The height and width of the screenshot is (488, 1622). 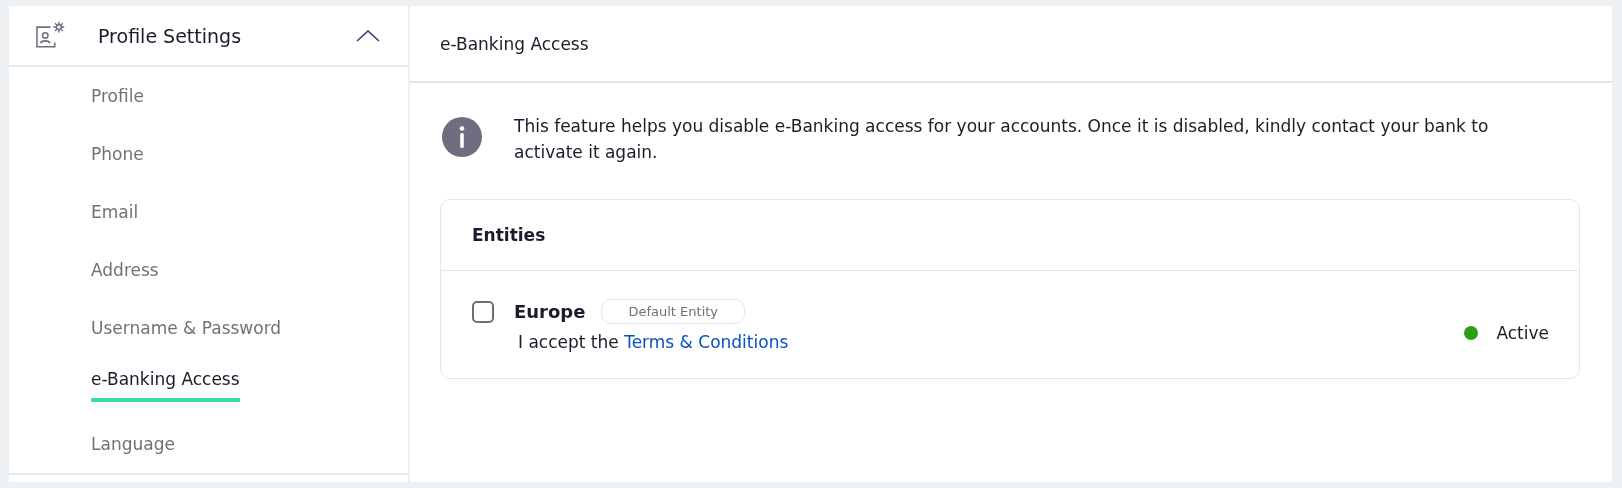 What do you see at coordinates (186, 328) in the screenshot?
I see `sidebar-item: Username & Password` at bounding box center [186, 328].